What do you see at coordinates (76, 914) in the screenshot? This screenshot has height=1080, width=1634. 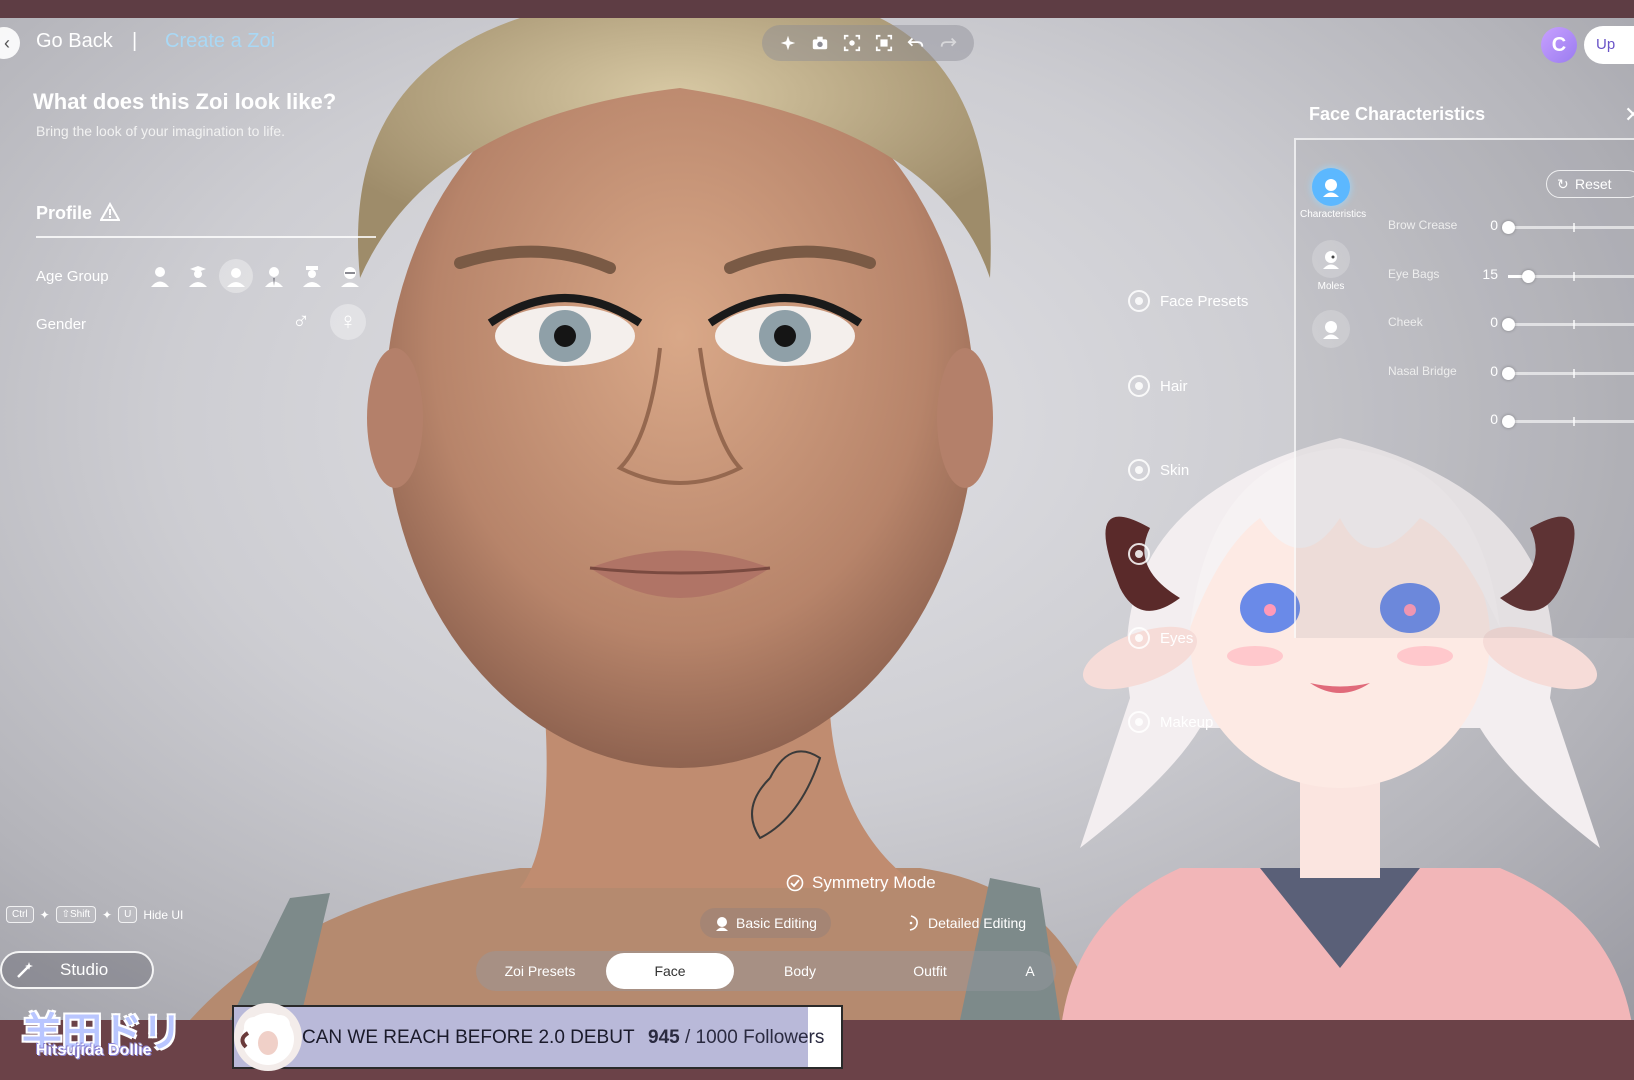 I see `key-shift: ⇧Shift` at bounding box center [76, 914].